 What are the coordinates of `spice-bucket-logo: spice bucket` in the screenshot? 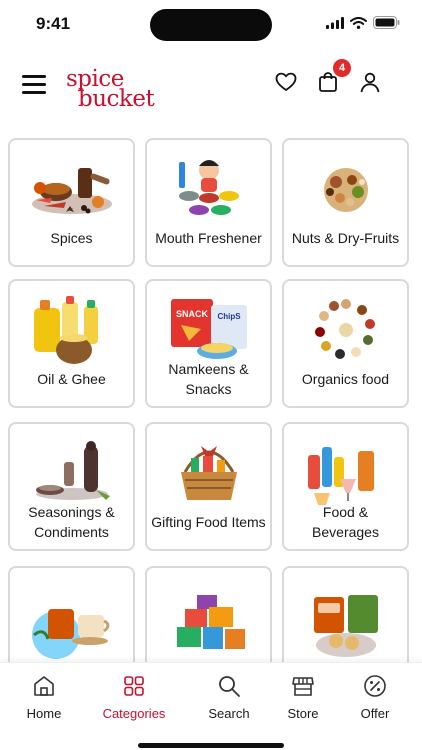 It's located at (114, 89).